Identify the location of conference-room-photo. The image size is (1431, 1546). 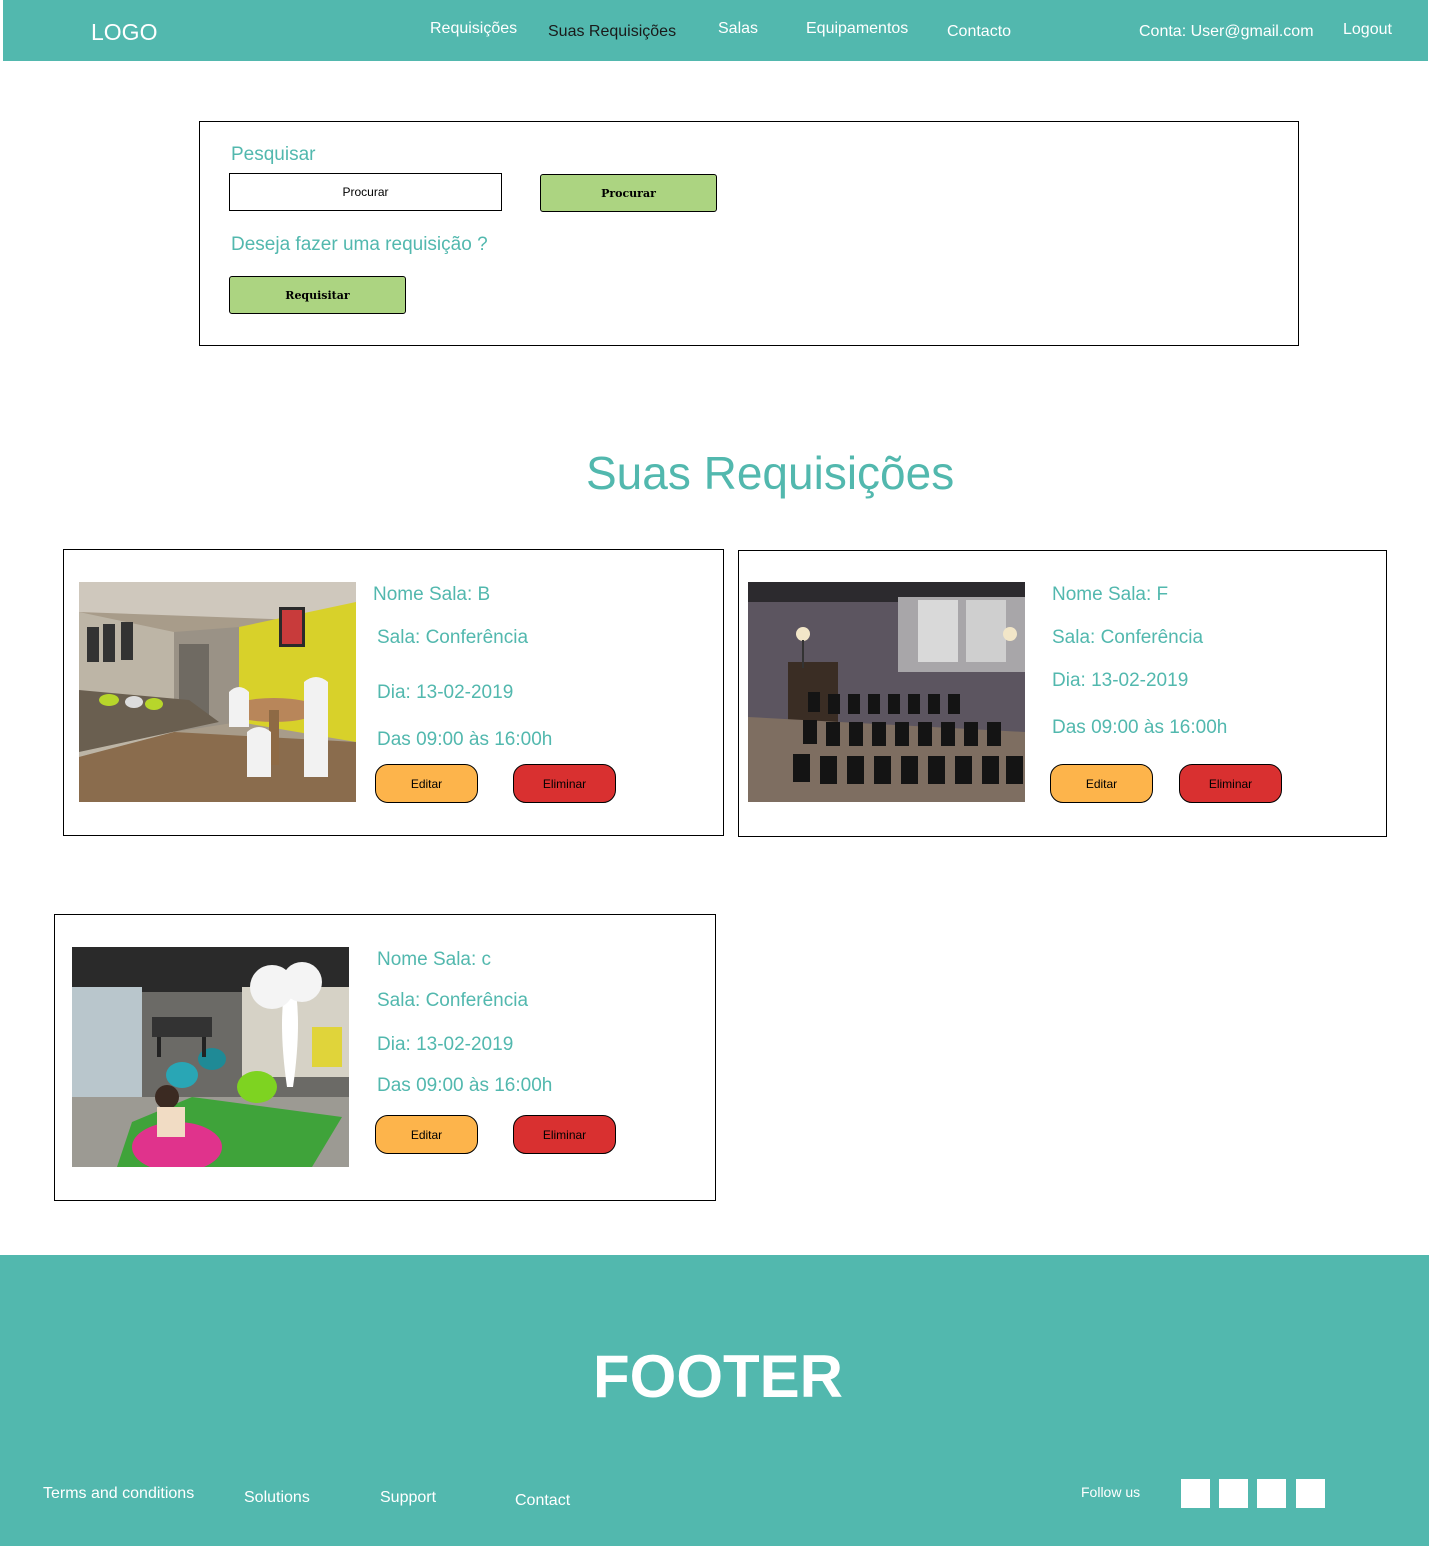
(886, 692).